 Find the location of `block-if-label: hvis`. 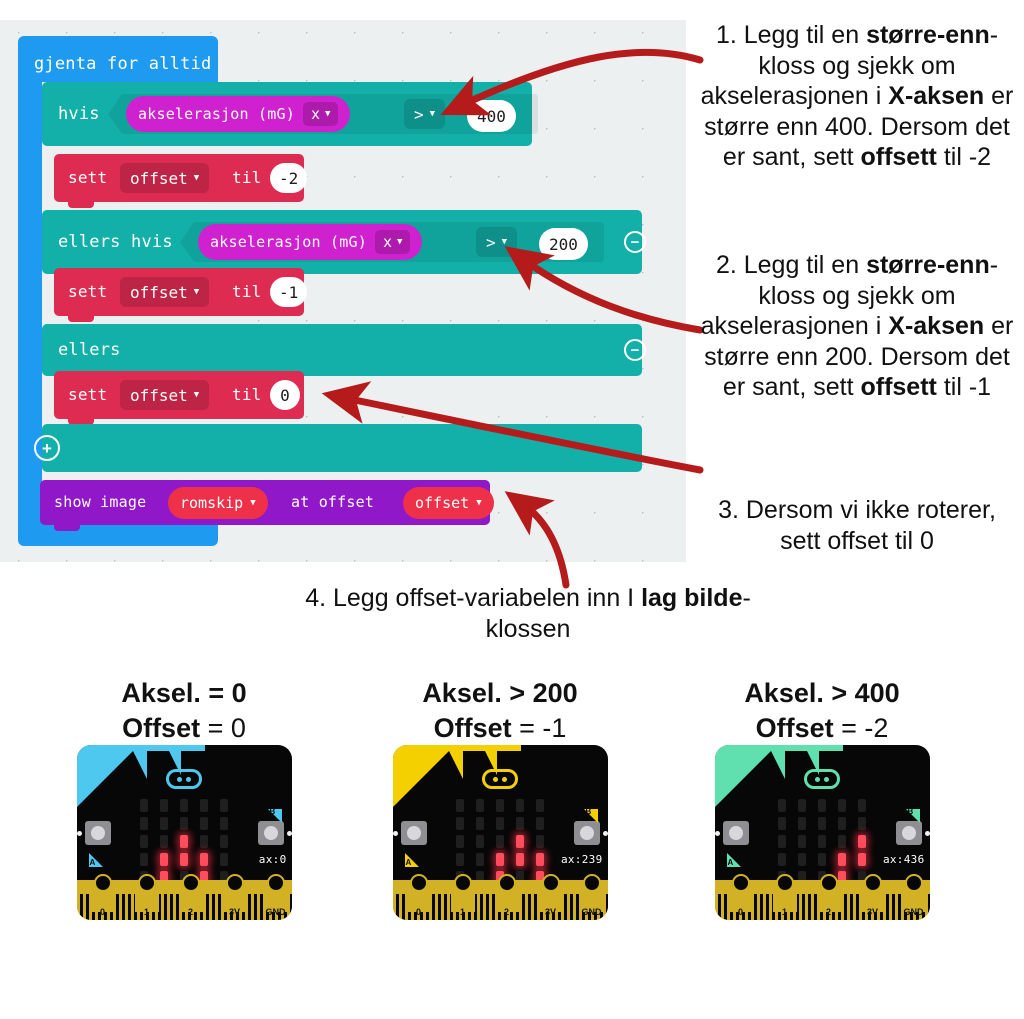

block-if-label: hvis is located at coordinates (79, 114).